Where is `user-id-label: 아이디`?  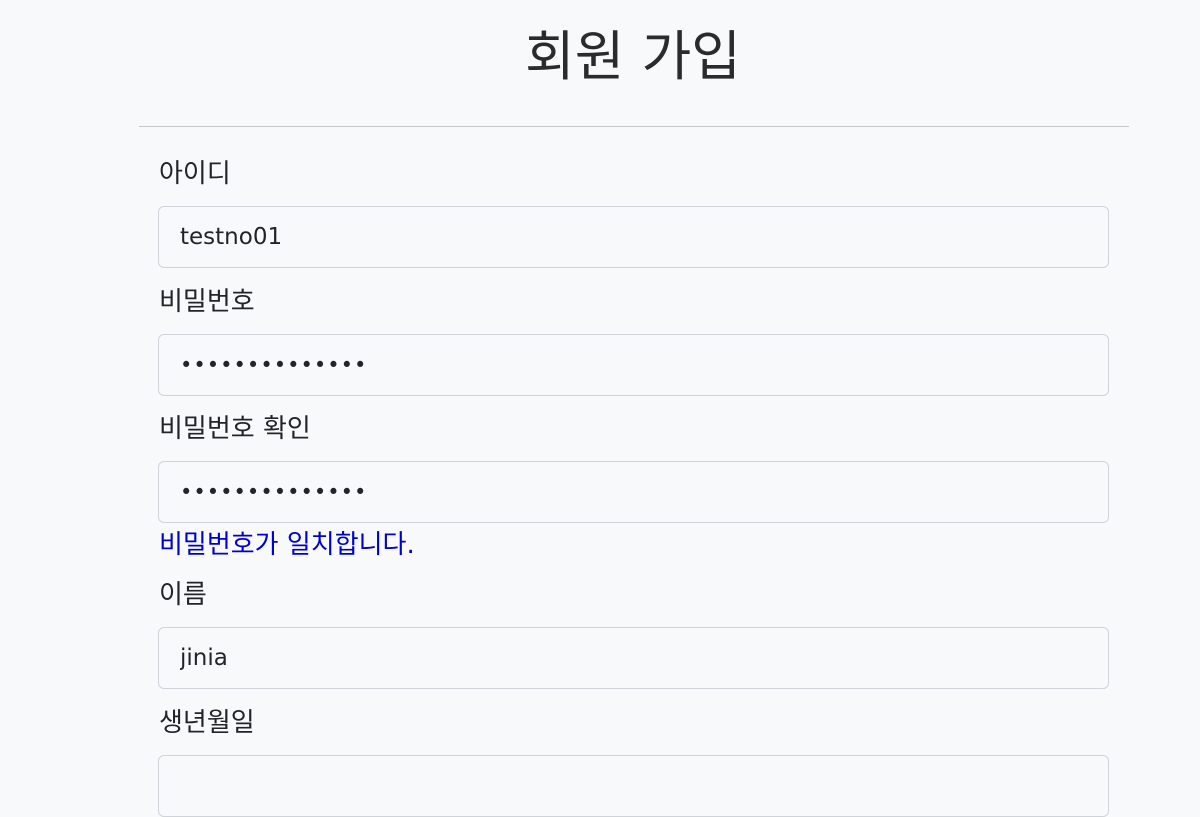
user-id-label: 아이디 is located at coordinates (195, 174).